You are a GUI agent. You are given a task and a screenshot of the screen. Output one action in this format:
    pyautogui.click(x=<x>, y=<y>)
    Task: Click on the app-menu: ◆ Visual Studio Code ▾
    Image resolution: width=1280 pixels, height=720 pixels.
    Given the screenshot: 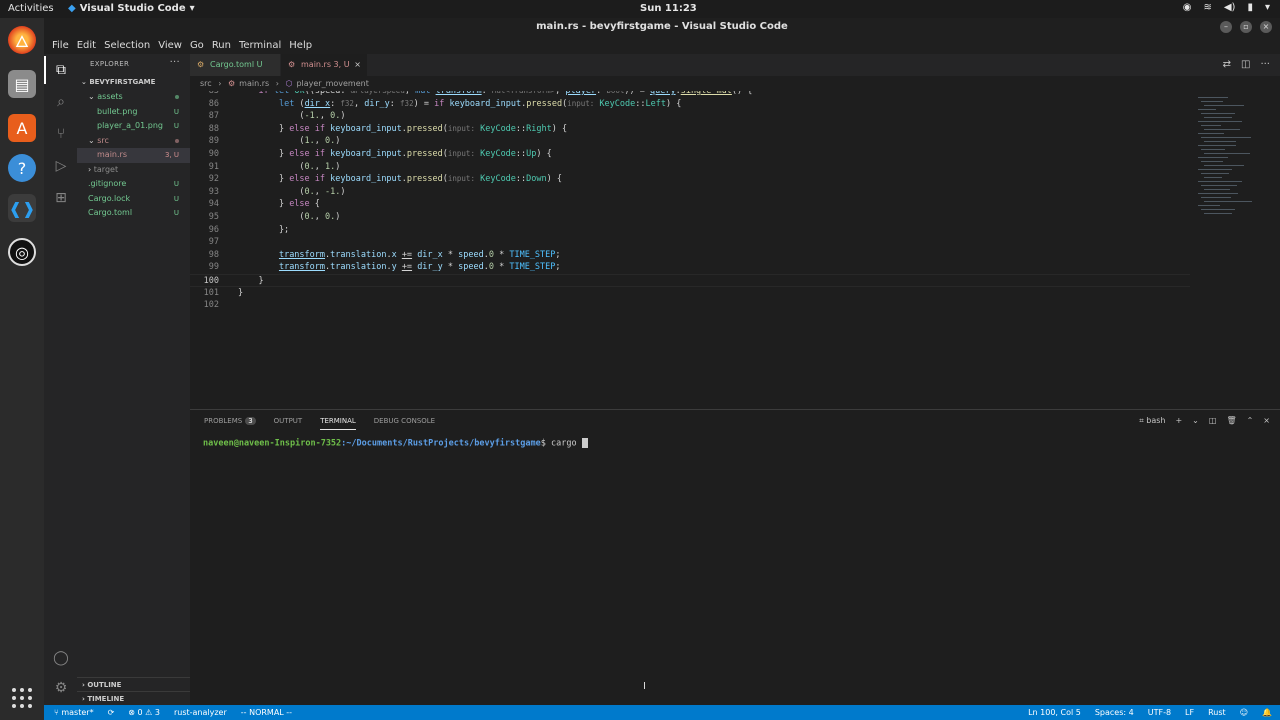 What is the action you would take?
    pyautogui.click(x=131, y=8)
    